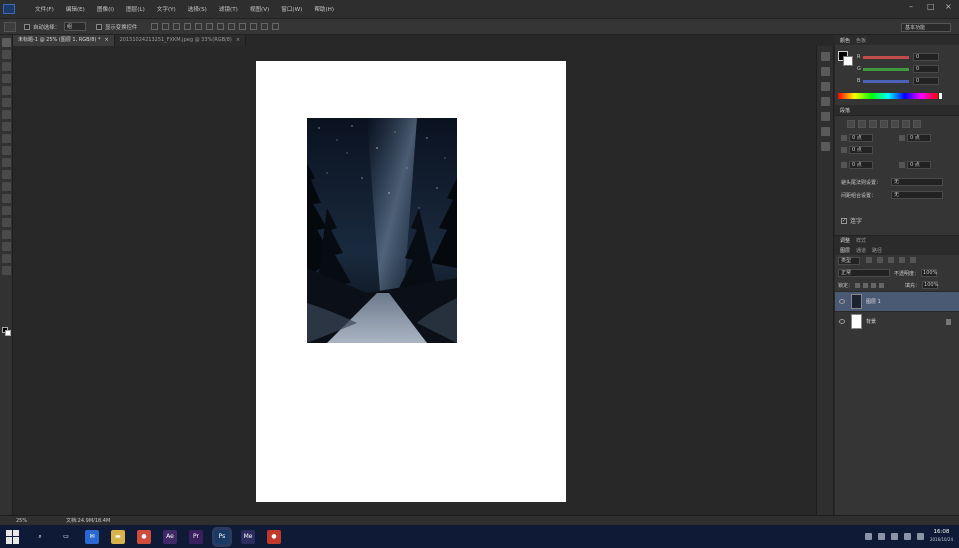  Describe the element at coordinates (238, 40) in the screenshot. I see `tab-close-icon: ×` at that location.